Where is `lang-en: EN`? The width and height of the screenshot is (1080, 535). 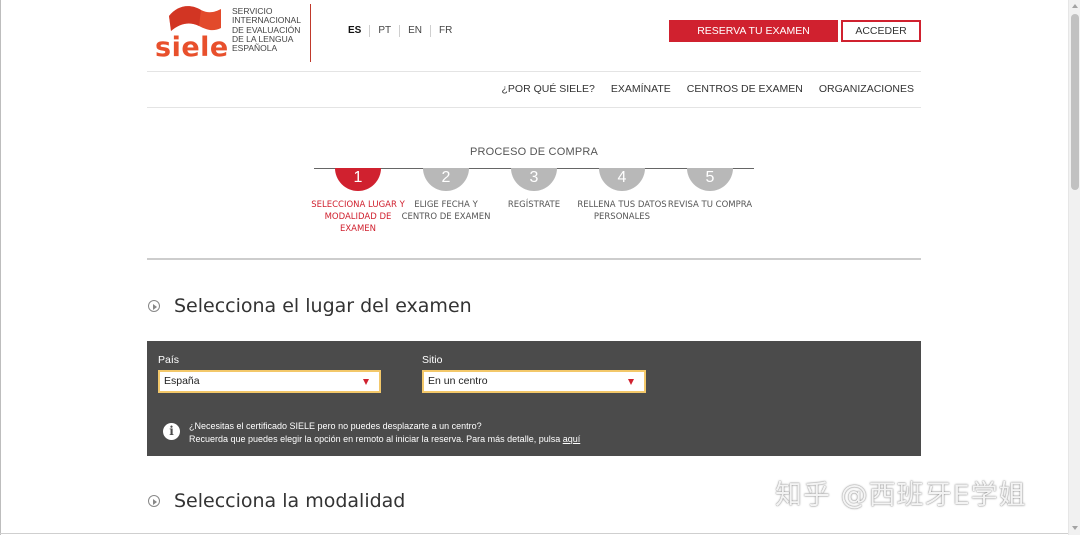
lang-en: EN is located at coordinates (414, 31).